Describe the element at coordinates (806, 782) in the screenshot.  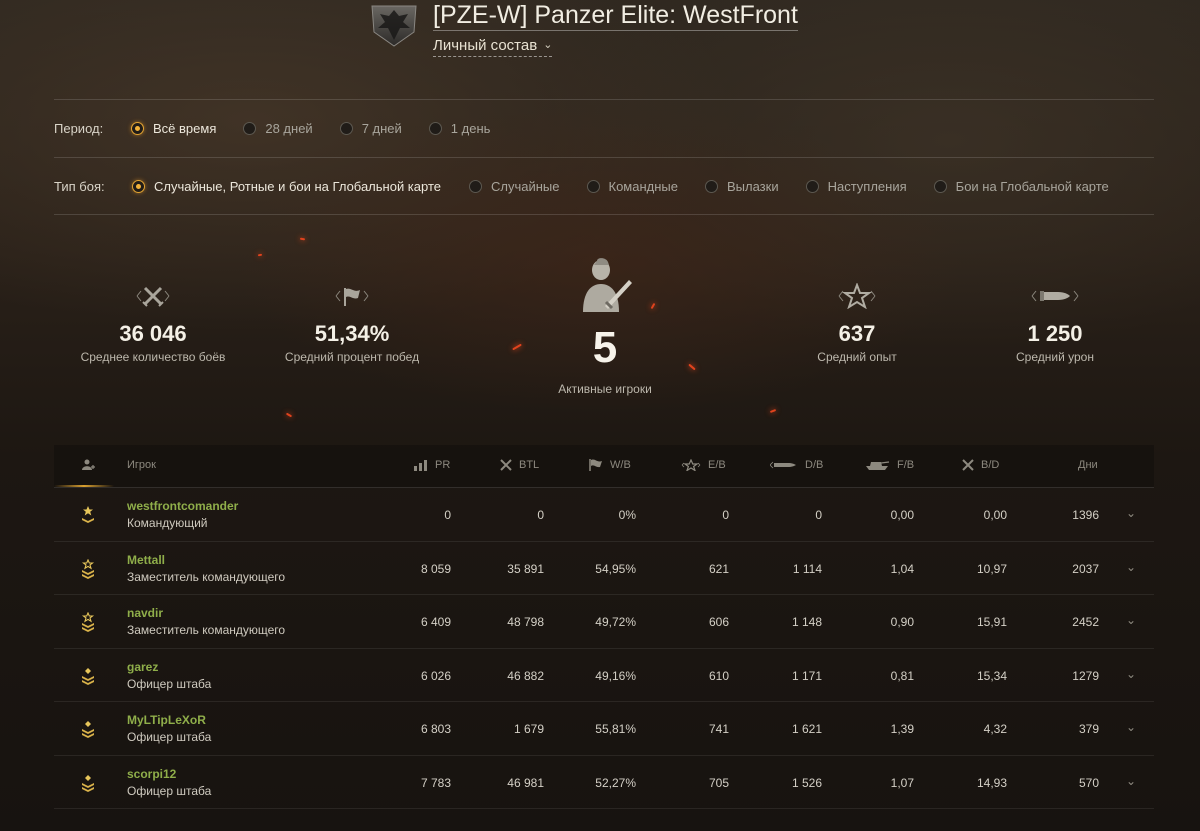
I see `cell-db: 1 526` at that location.